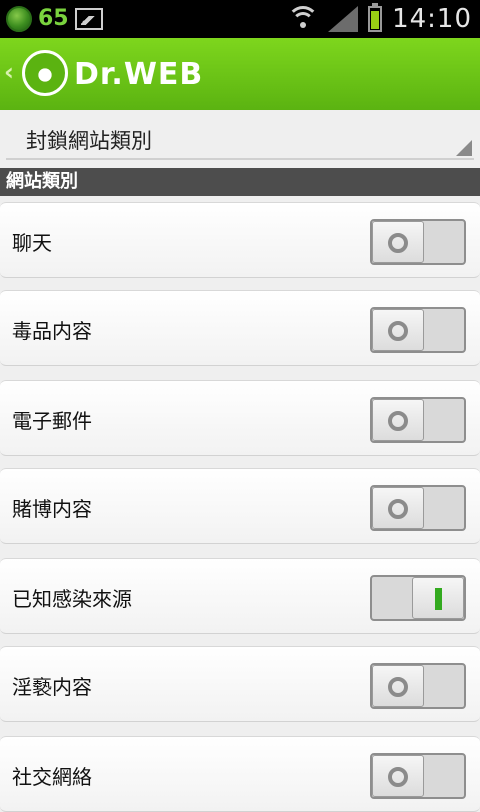 The height and width of the screenshot is (812, 480). Describe the element at coordinates (52, 509) in the screenshot. I see `list-item-label: 賭博内容` at that location.